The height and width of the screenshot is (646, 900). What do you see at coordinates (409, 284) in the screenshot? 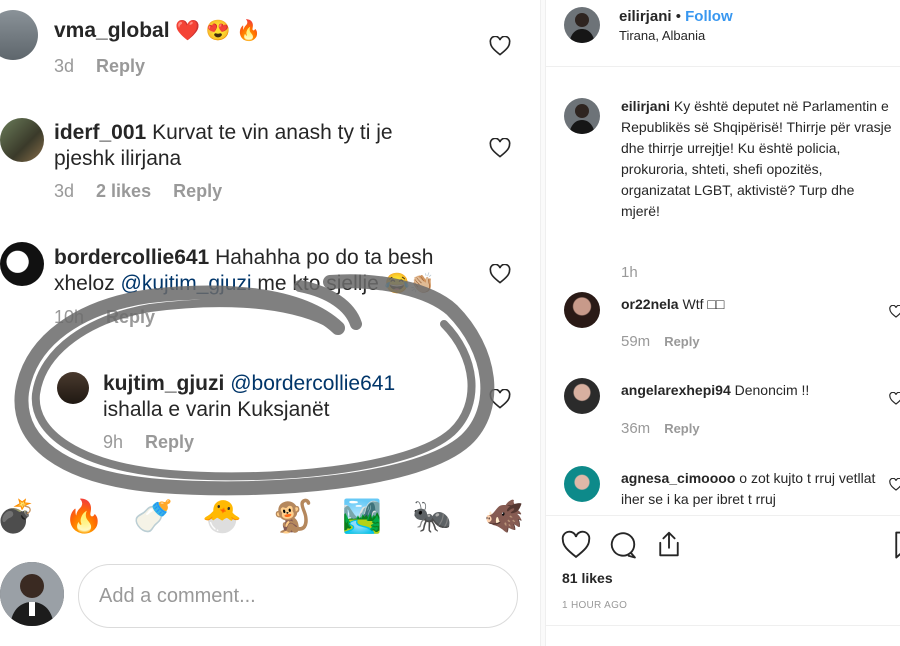
I see `comment-emoji: 😂👏🏼` at bounding box center [409, 284].